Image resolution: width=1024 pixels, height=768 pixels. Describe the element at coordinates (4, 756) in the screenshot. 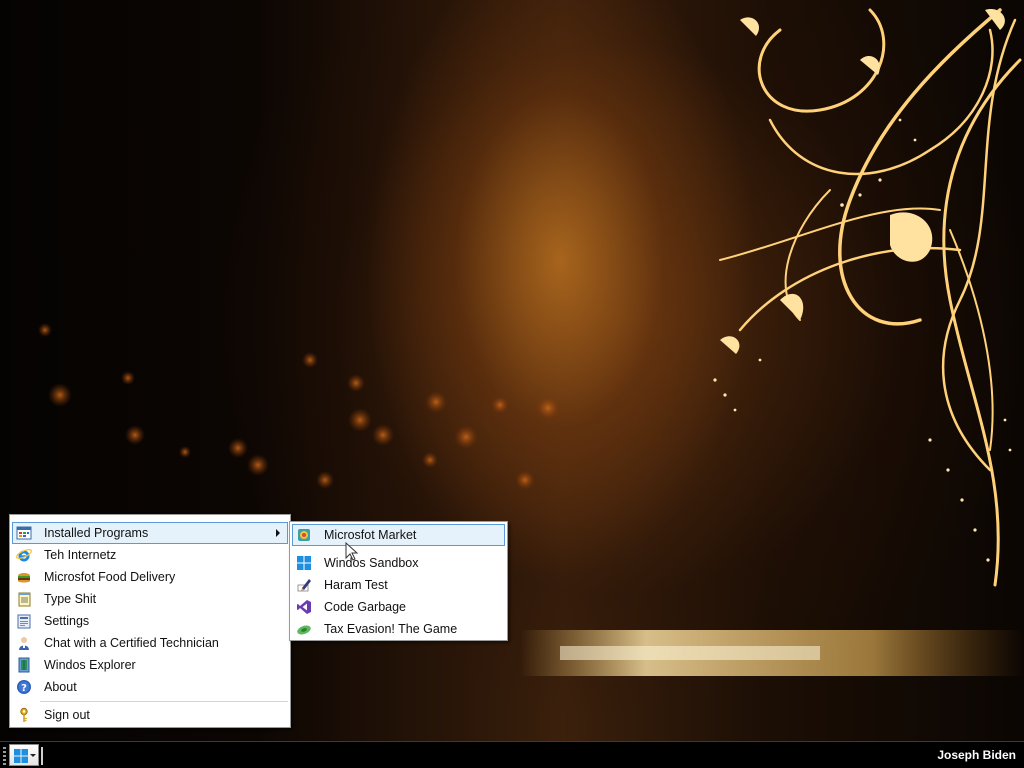

I see `taskbar-grip` at that location.